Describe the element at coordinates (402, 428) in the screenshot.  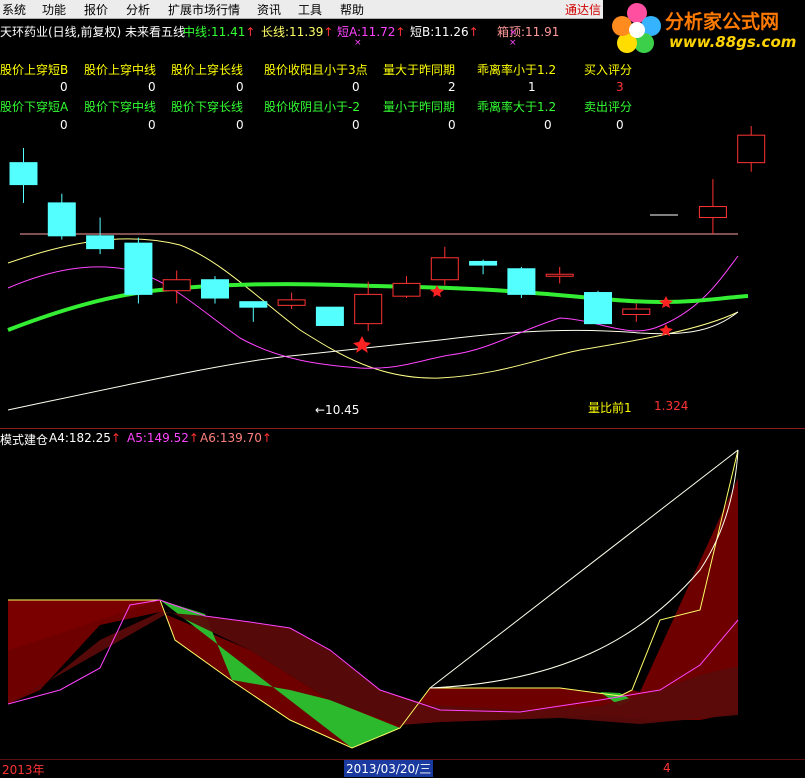
I see `panel-separator` at that location.